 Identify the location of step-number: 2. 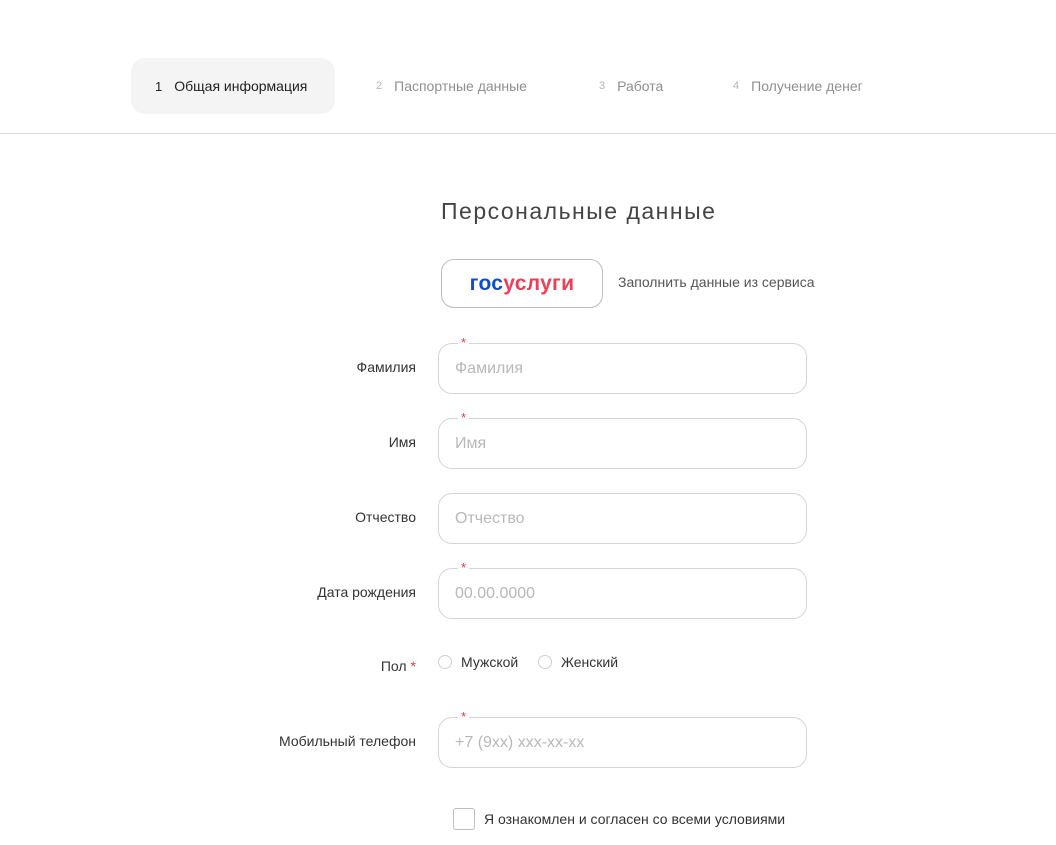
(379, 86).